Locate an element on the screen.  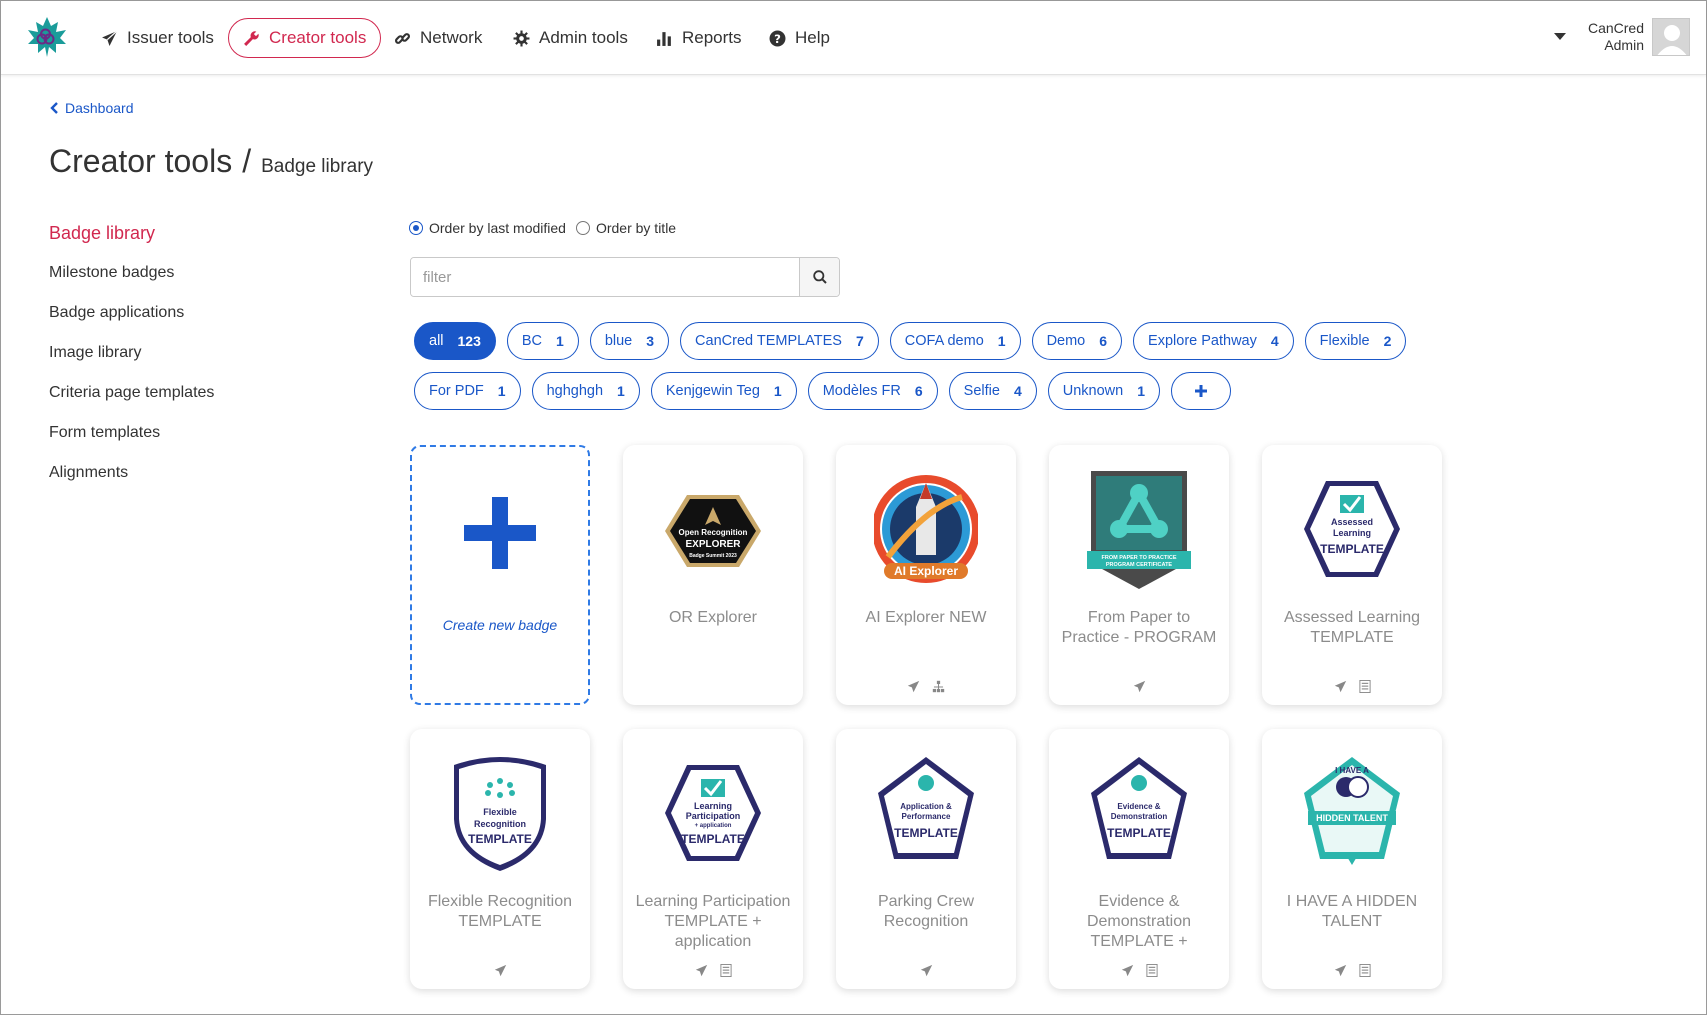
tag-kenjgewin-teg: Kenjgewin Teg 1 is located at coordinates (723, 391).